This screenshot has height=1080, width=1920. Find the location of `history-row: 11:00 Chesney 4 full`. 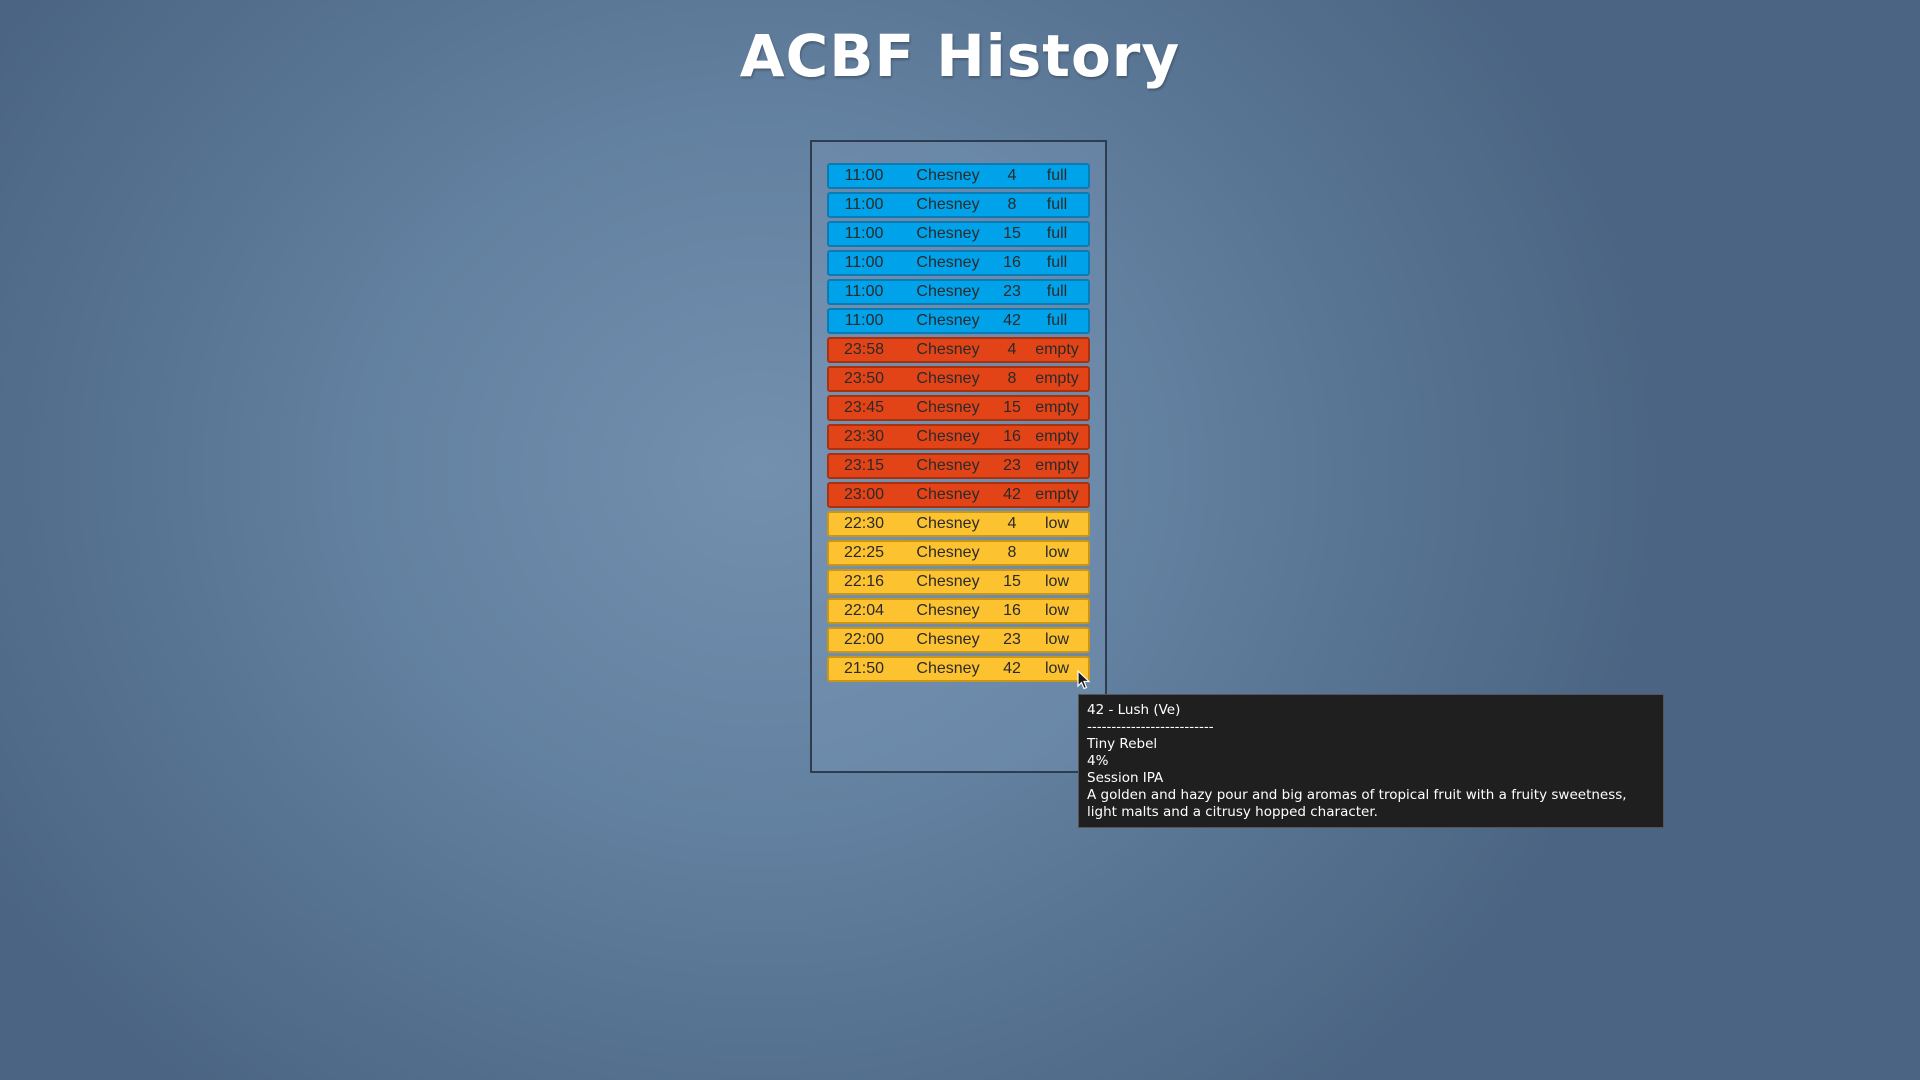

history-row: 11:00 Chesney 4 full is located at coordinates (958, 176).